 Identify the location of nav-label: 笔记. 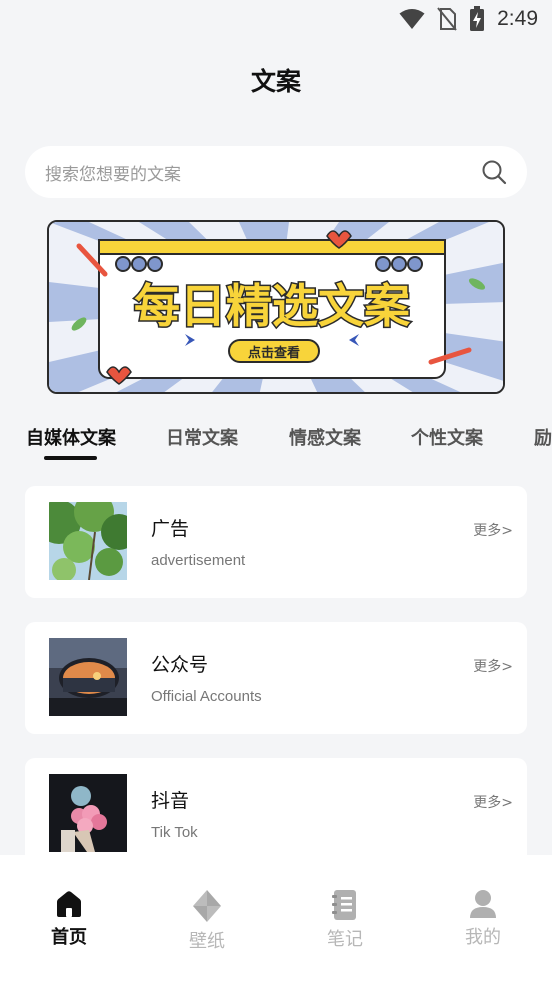
(345, 939).